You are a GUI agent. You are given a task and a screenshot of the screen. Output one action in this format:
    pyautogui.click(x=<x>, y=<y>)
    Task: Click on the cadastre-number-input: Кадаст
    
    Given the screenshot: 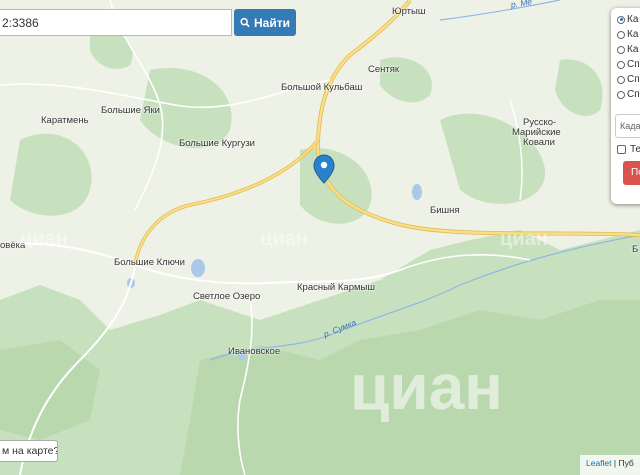 What is the action you would take?
    pyautogui.click(x=627, y=126)
    